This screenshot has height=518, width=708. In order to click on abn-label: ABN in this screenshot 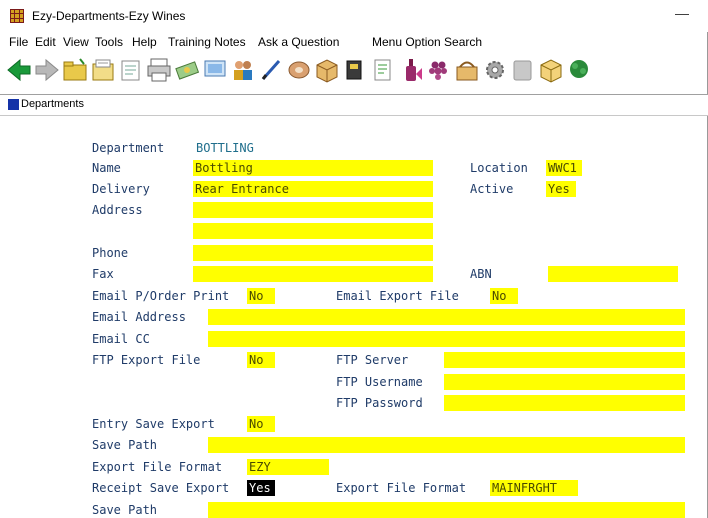, I will do `click(481, 274)`.